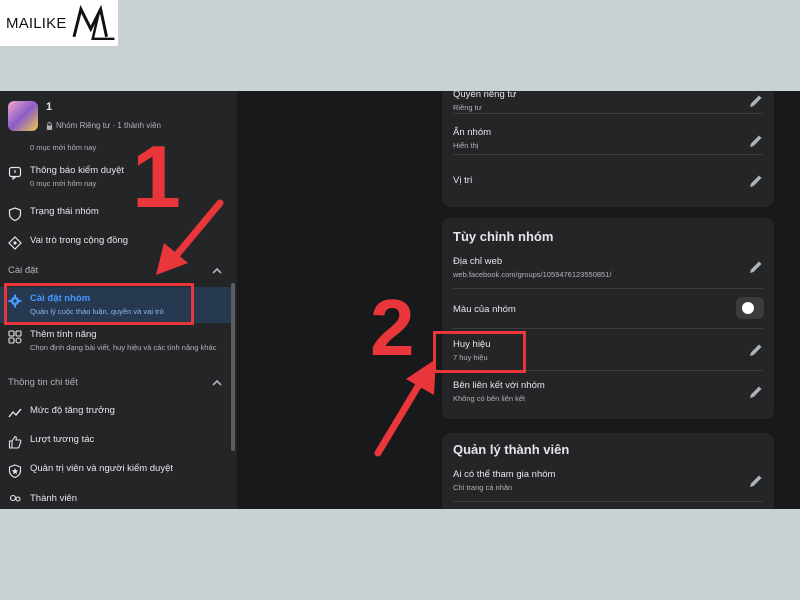 Image resolution: width=800 pixels, height=600 pixels. What do you see at coordinates (15, 173) in the screenshot?
I see `moderation-alert-icon` at bounding box center [15, 173].